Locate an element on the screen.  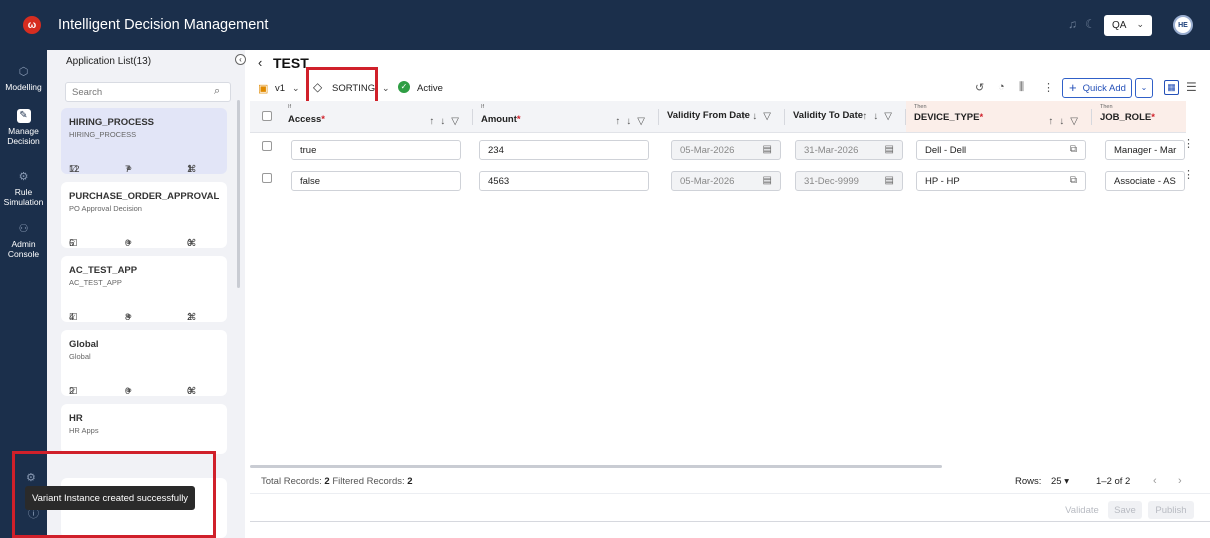
column-name: Validity To Date is located at coordinates (828, 115).